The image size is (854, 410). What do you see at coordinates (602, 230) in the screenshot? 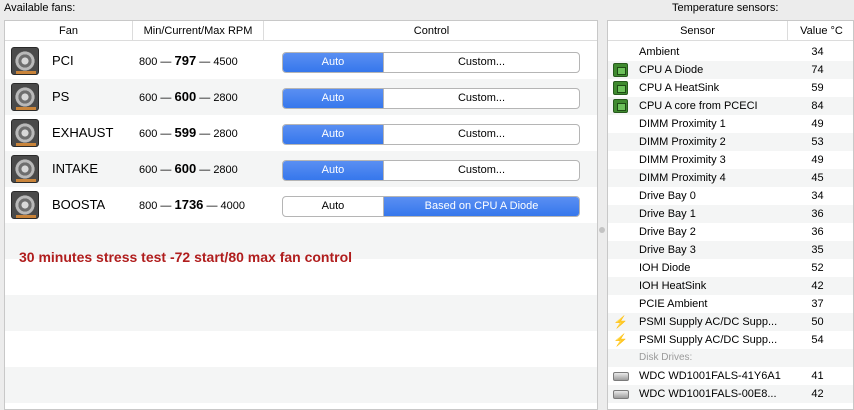
I see `split-view-divider-handle` at bounding box center [602, 230].